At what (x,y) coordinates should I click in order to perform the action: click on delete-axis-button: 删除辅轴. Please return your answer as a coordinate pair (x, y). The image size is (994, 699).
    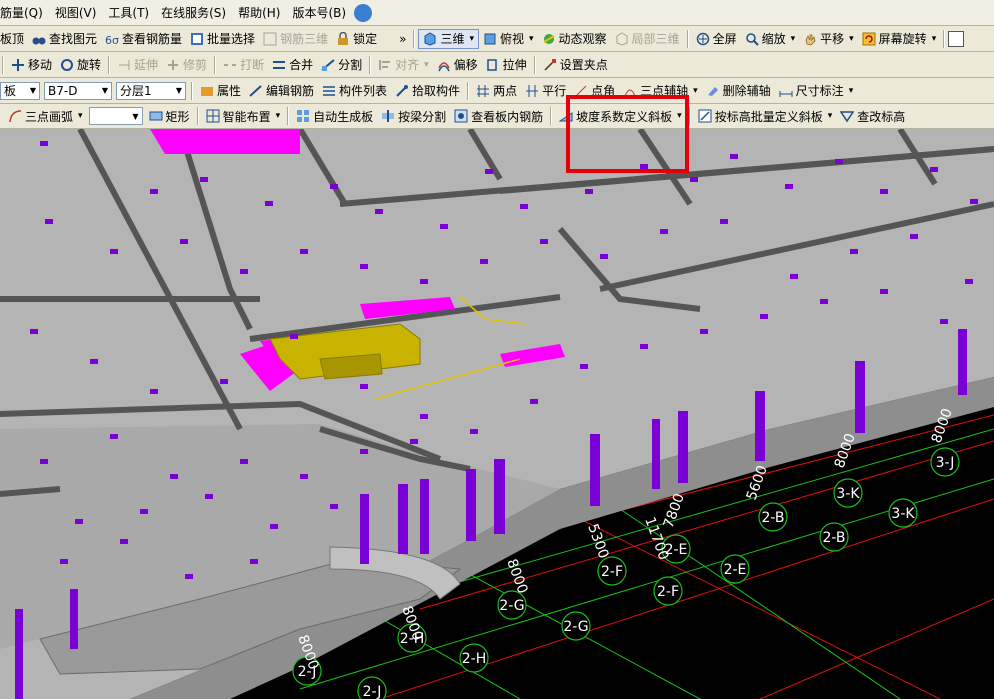
    Looking at the image, I should click on (738, 91).